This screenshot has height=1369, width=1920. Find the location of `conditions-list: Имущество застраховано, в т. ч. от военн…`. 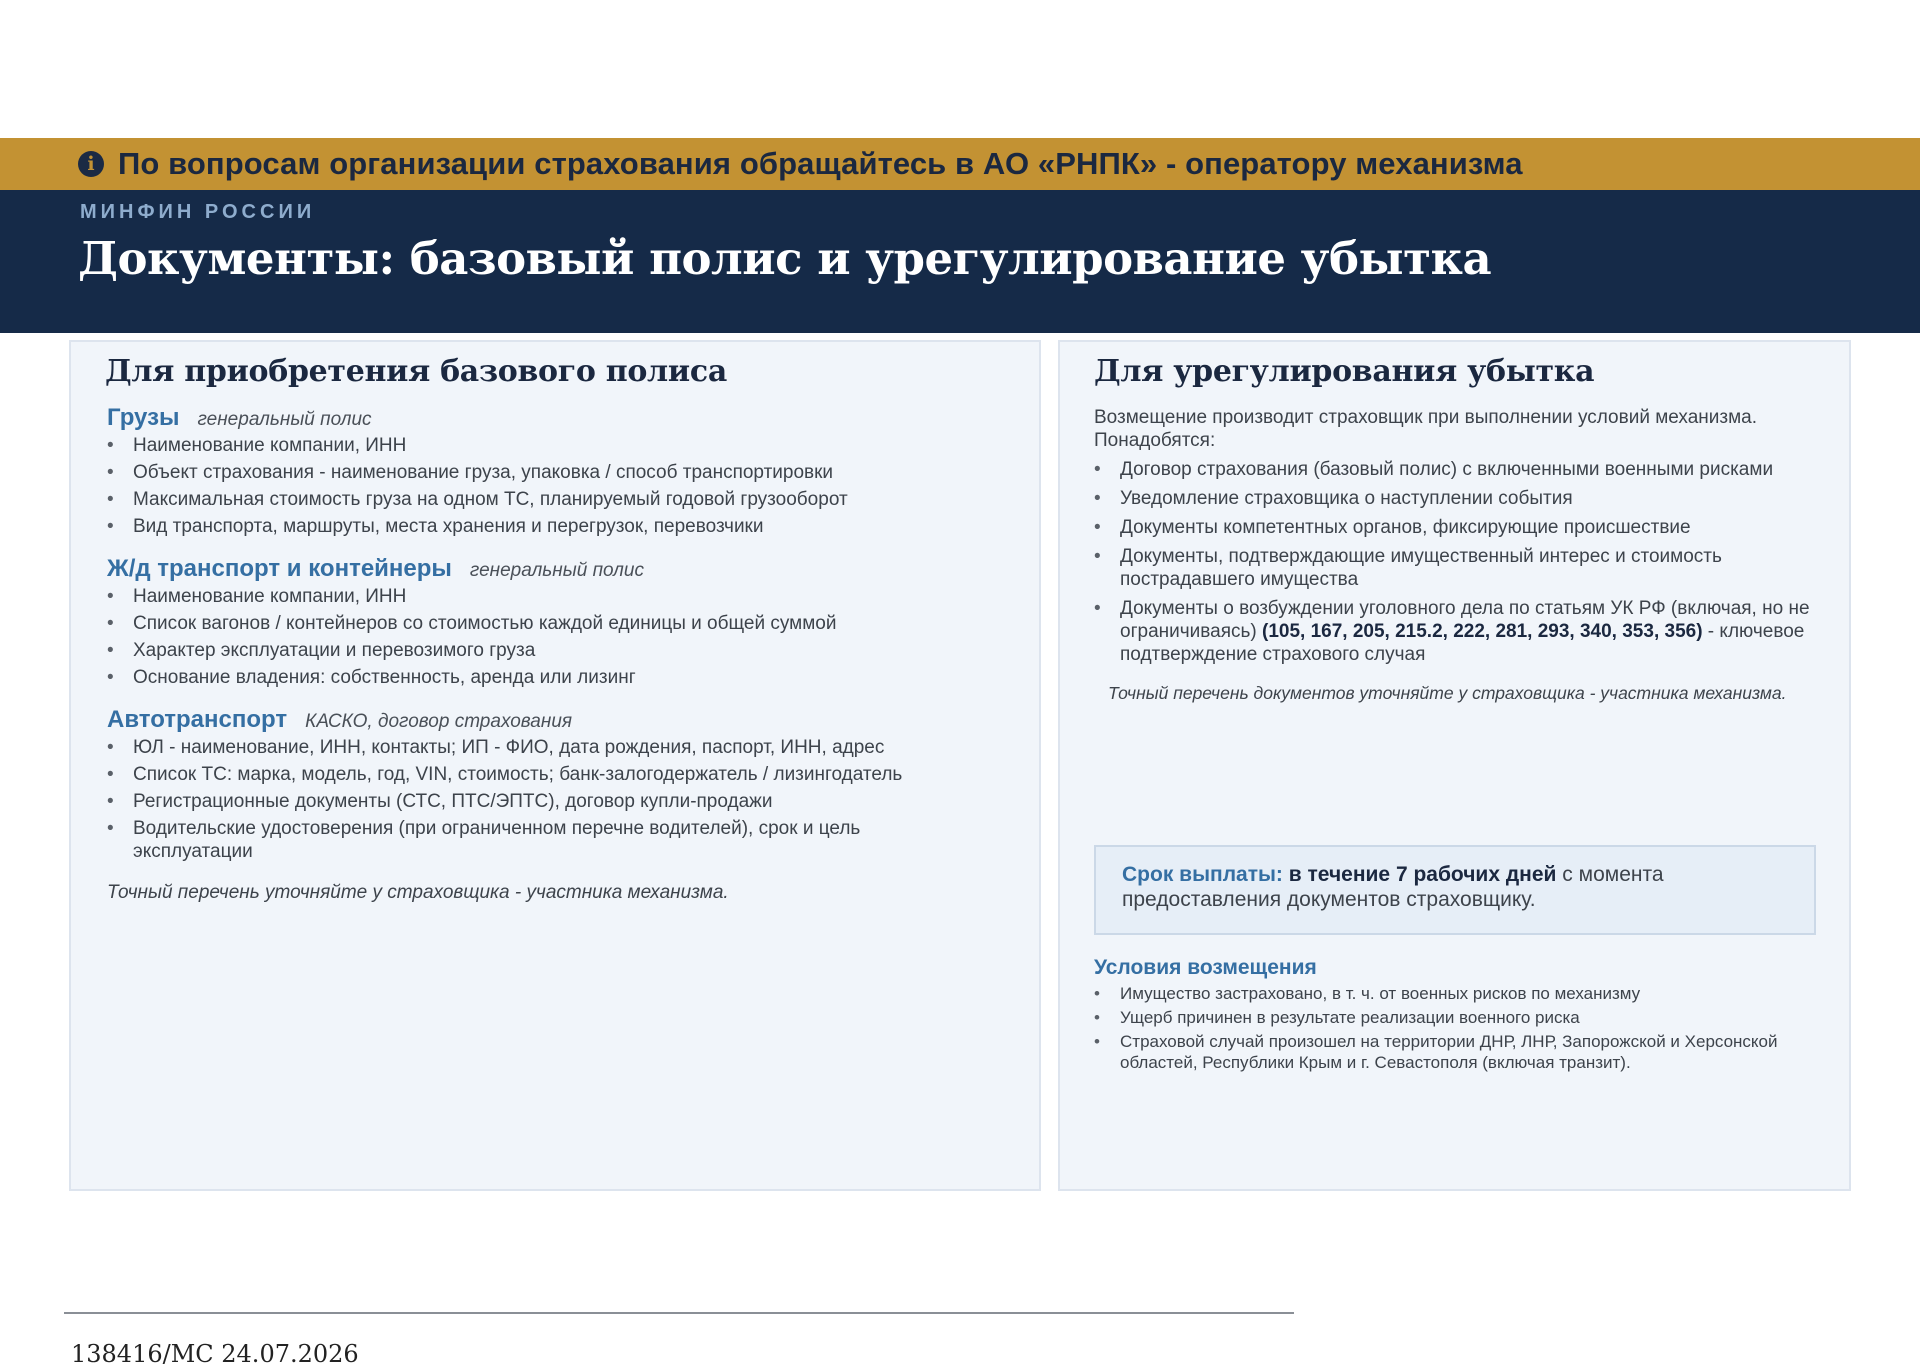

conditions-list: Имущество застраховано, в т. ч. от военн… is located at coordinates (1454, 1029).